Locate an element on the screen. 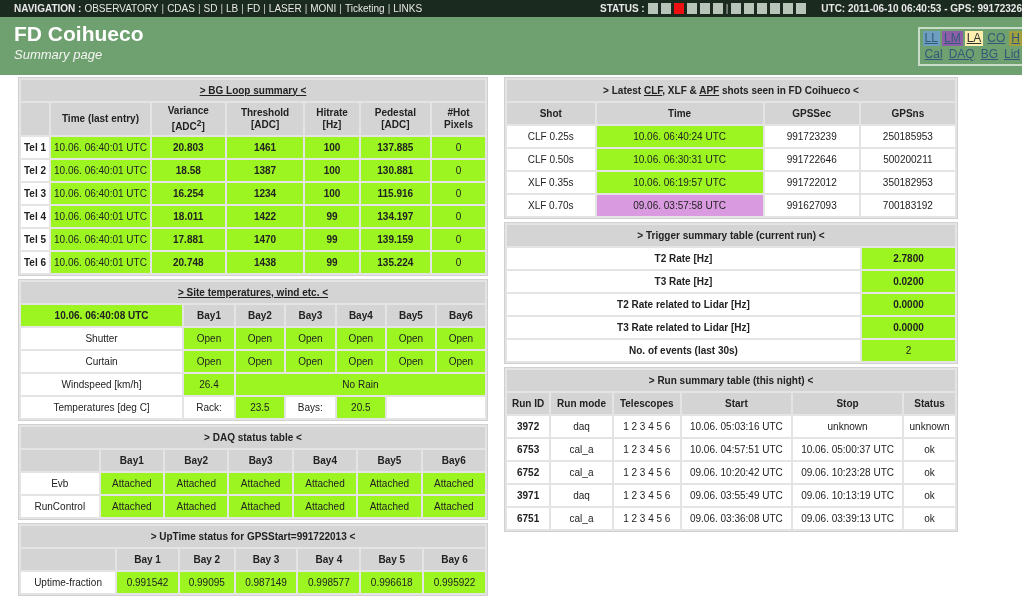 This screenshot has height=601, width=1022. table-cell: 09.06. 10:23:28 UTC is located at coordinates (847, 472).